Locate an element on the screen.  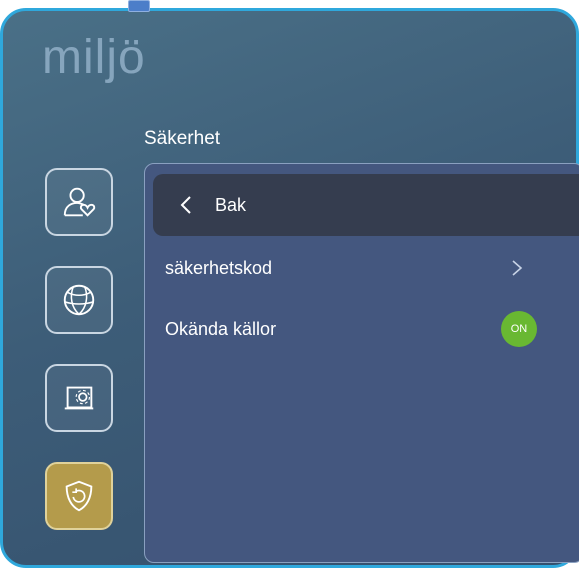
user-heart-icon is located at coordinates (79, 202).